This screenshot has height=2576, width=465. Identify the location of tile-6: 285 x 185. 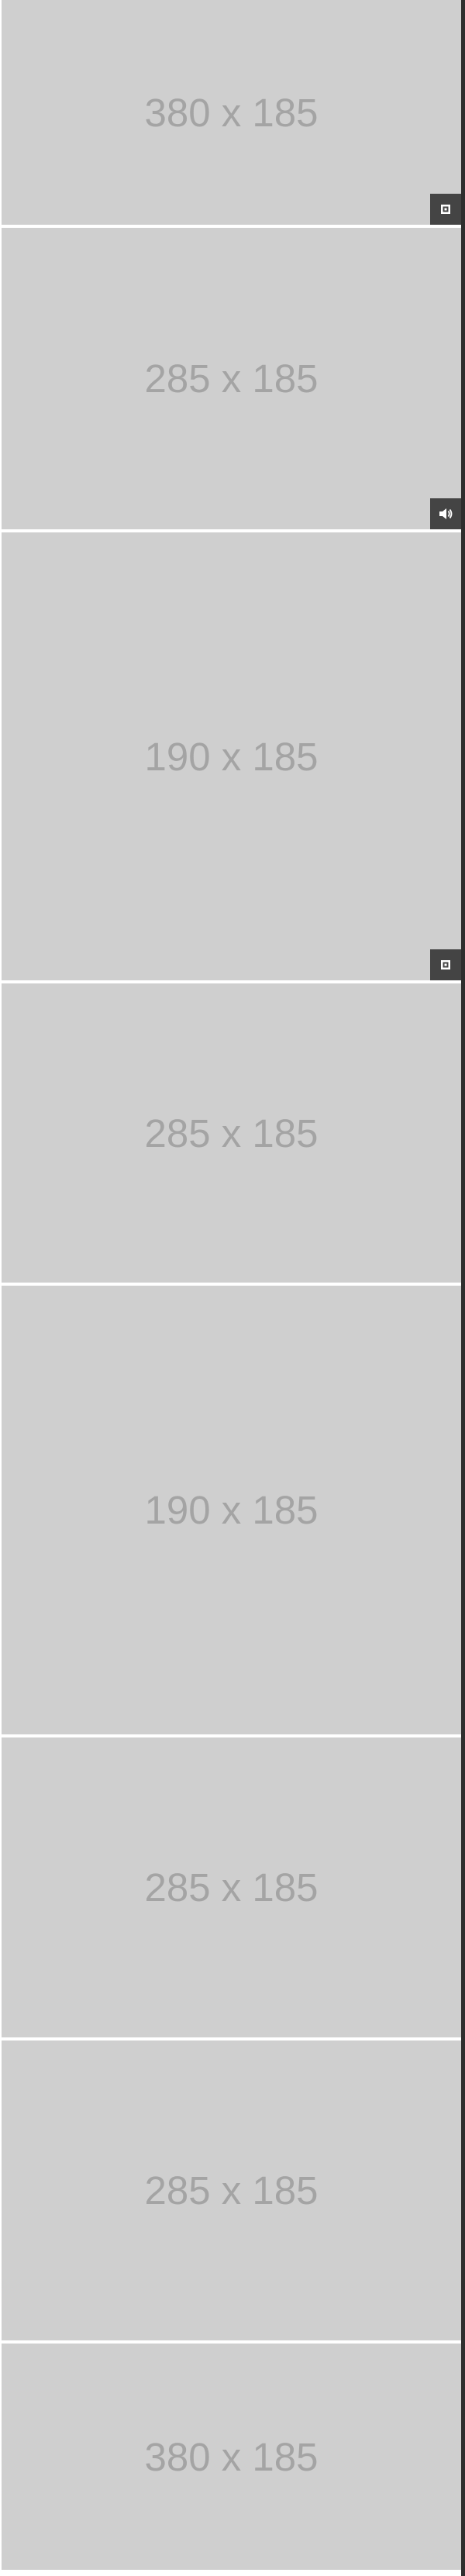
(231, 1887).